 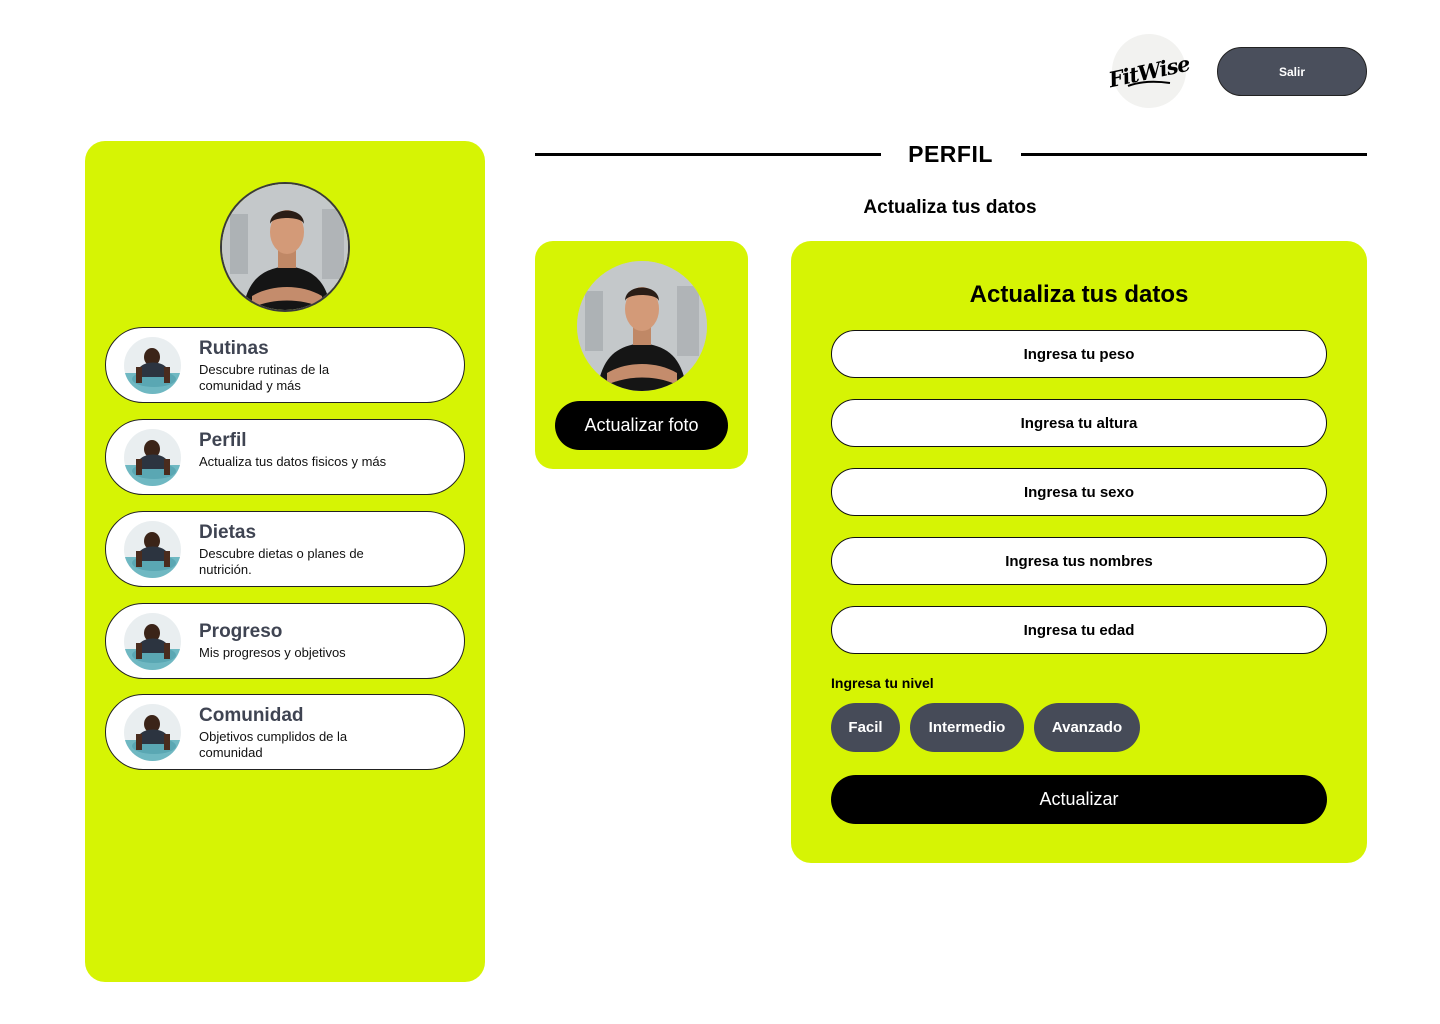 What do you see at coordinates (272, 652) in the screenshot?
I see `sidebar-item-desc: Mis progresos y objetivos` at bounding box center [272, 652].